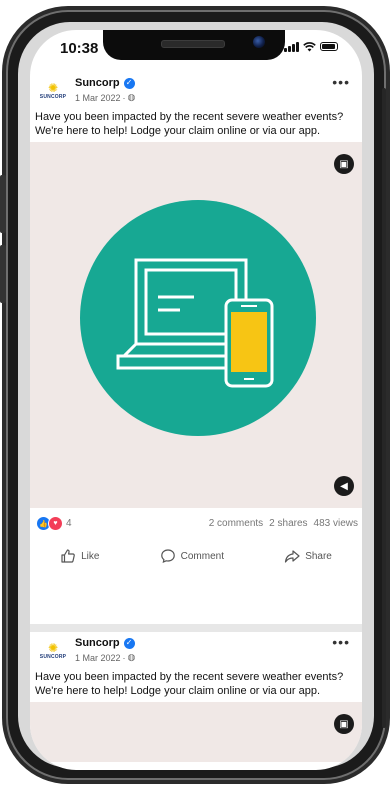 This screenshot has height=787, width=392. I want to click on volume-down-button, so click(3, 274).